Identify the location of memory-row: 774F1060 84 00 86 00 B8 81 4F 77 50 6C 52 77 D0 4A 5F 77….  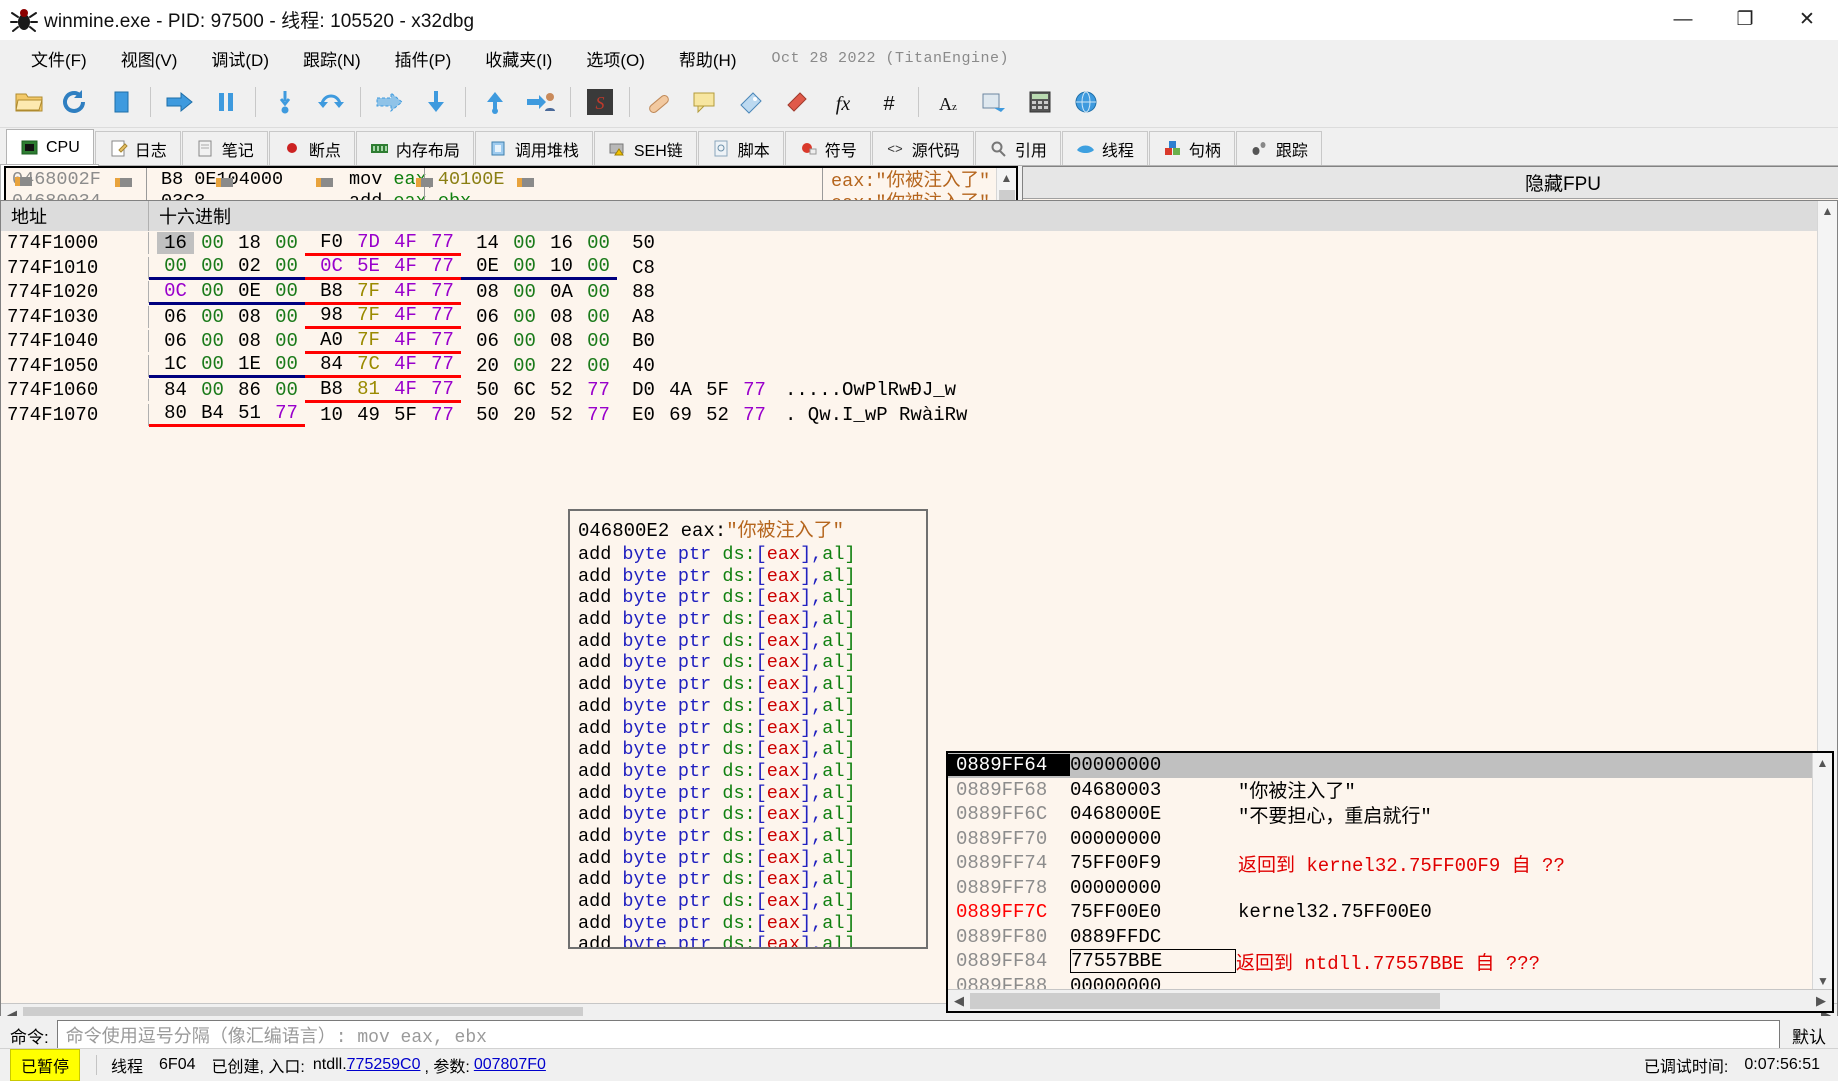
(919, 390).